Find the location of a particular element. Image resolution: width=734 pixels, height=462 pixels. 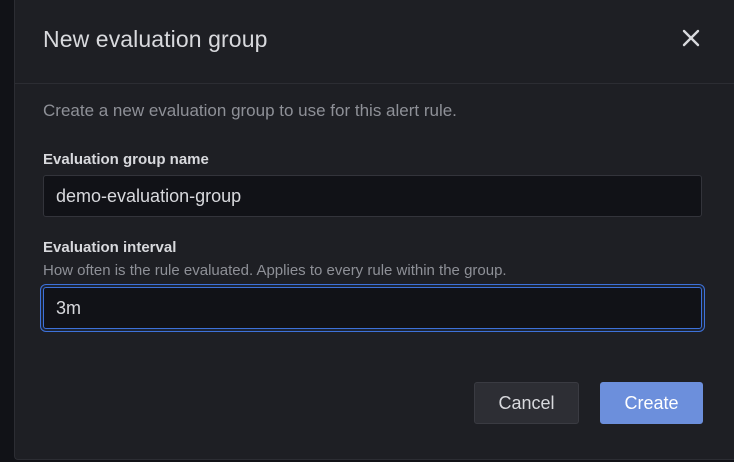

dialog-title: New evaluation group is located at coordinates (155, 39).